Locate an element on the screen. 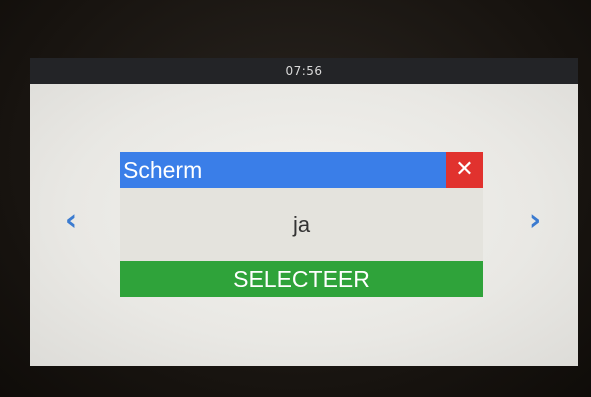  select-button: SELECTEER is located at coordinates (301, 279).